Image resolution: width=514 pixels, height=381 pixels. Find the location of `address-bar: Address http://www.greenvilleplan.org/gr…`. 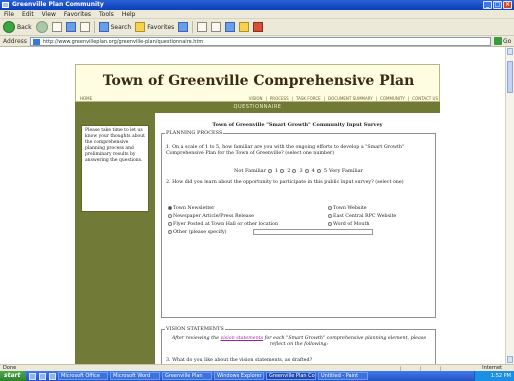

address-bar: Address http://www.greenvilleplan.org/gr… is located at coordinates (257, 41).